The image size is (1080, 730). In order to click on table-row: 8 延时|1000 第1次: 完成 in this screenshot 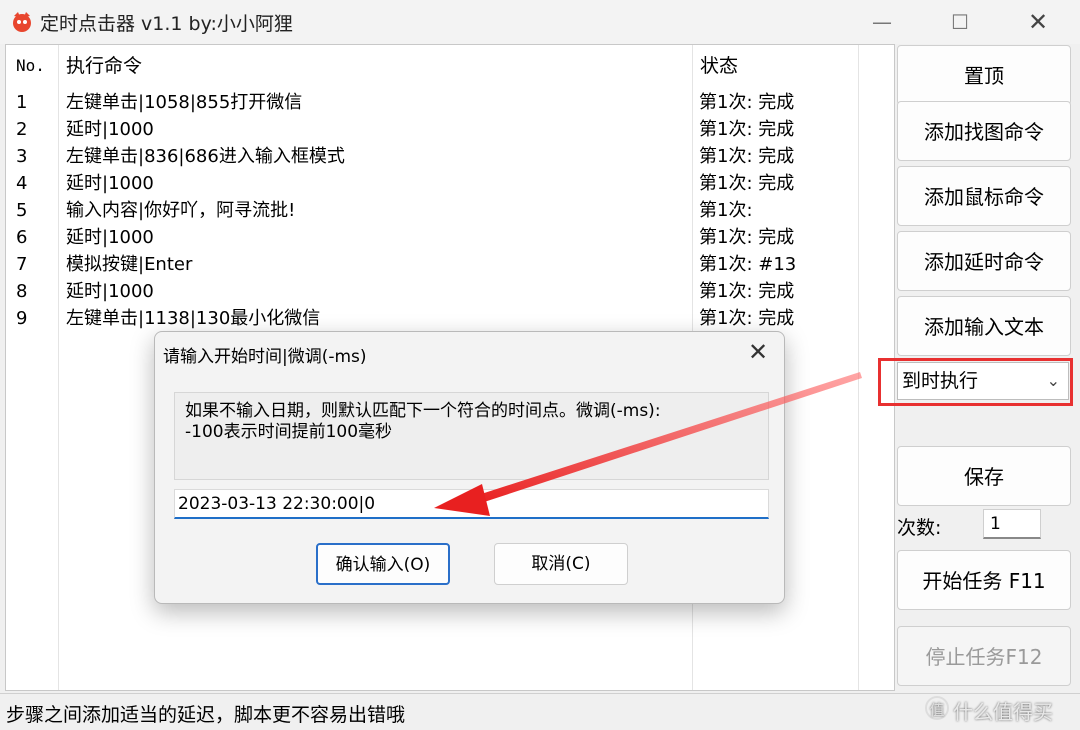, I will do `click(450, 291)`.